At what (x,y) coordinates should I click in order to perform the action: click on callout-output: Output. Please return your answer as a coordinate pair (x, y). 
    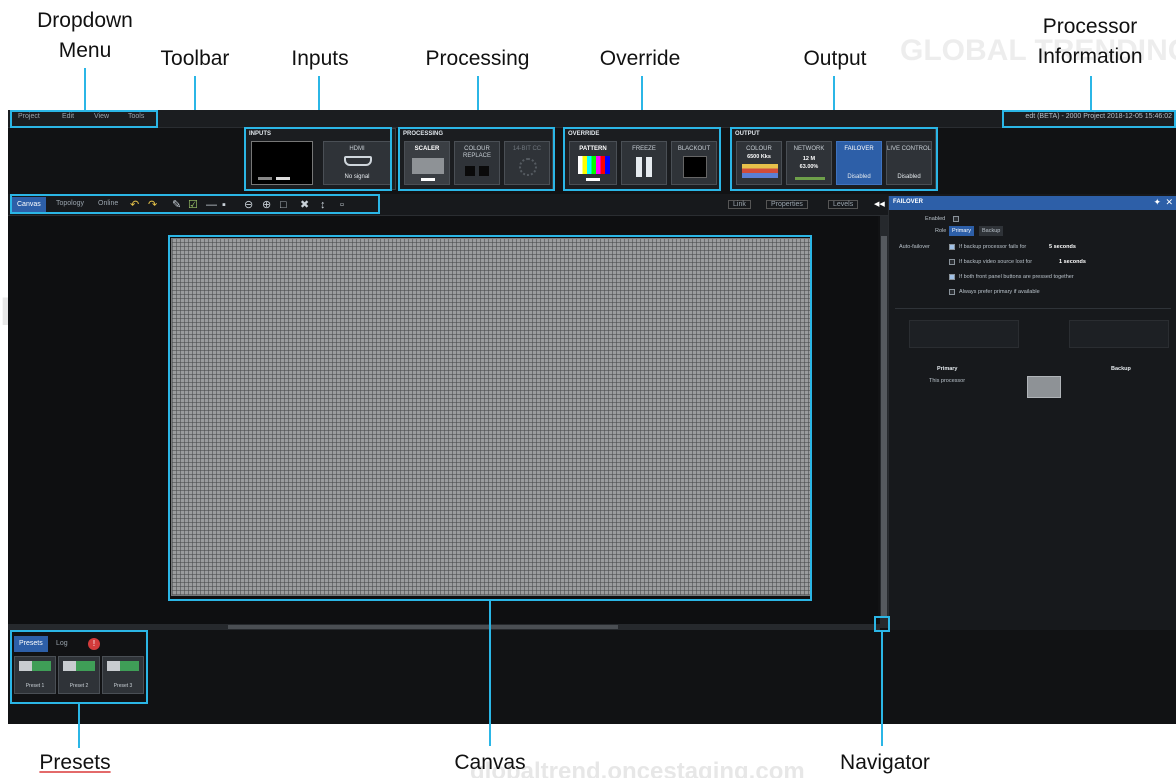
    Looking at the image, I should click on (835, 58).